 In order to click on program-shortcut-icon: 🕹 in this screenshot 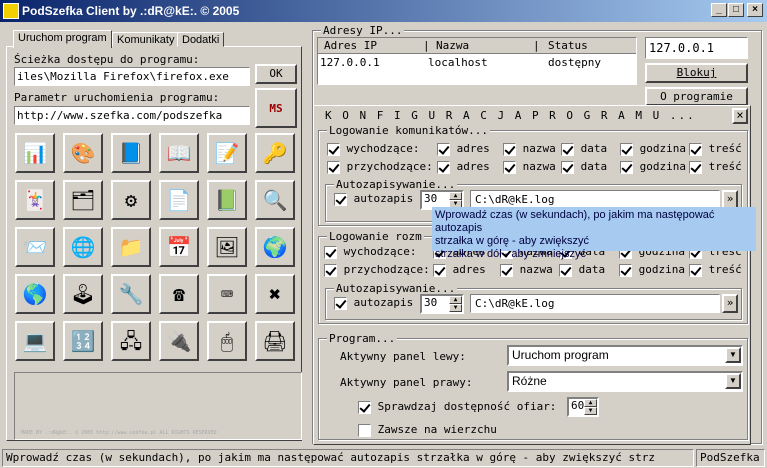, I will do `click(83, 294)`.